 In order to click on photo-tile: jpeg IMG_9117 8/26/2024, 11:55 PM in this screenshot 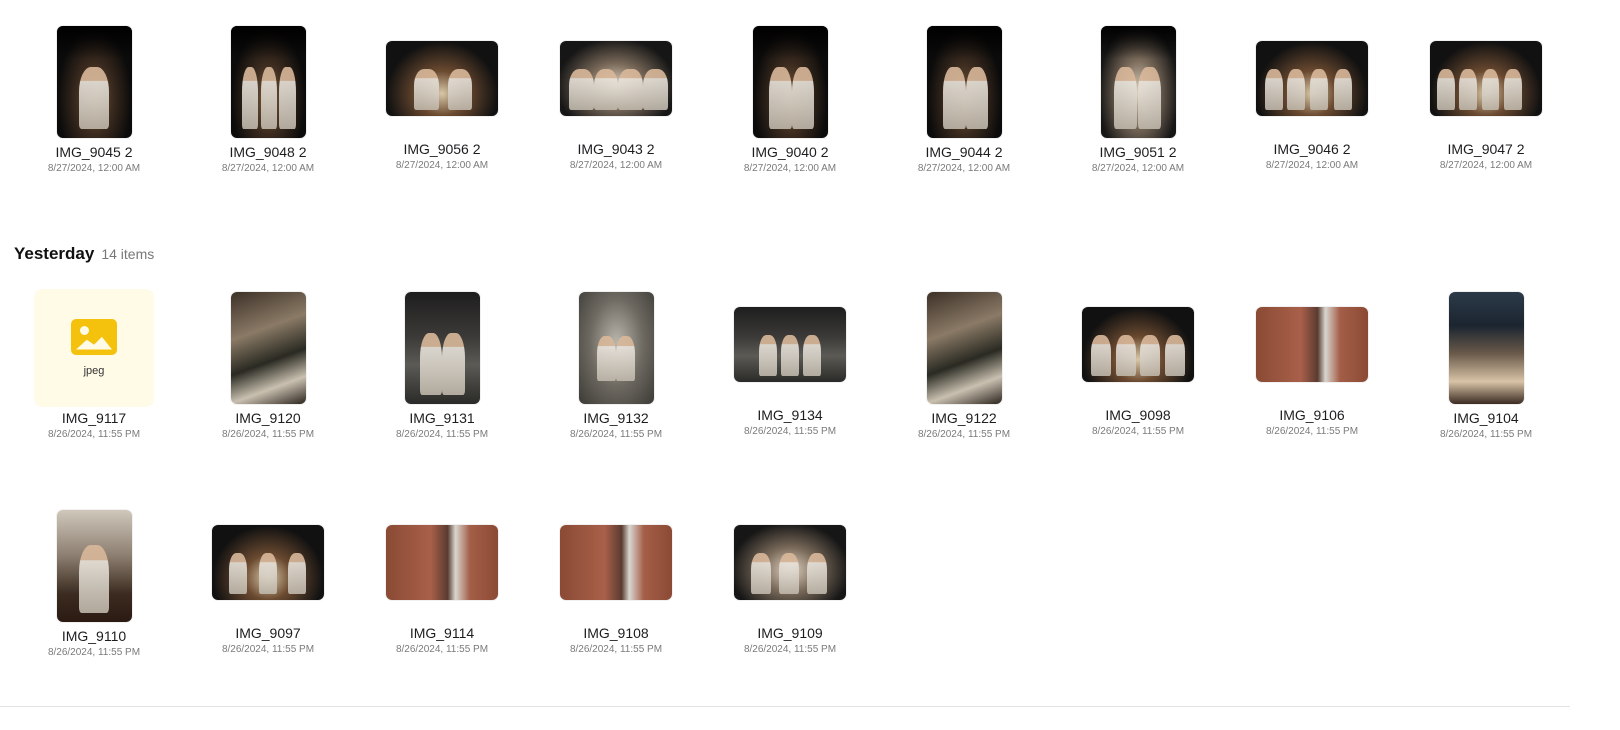, I will do `click(94, 376)`.